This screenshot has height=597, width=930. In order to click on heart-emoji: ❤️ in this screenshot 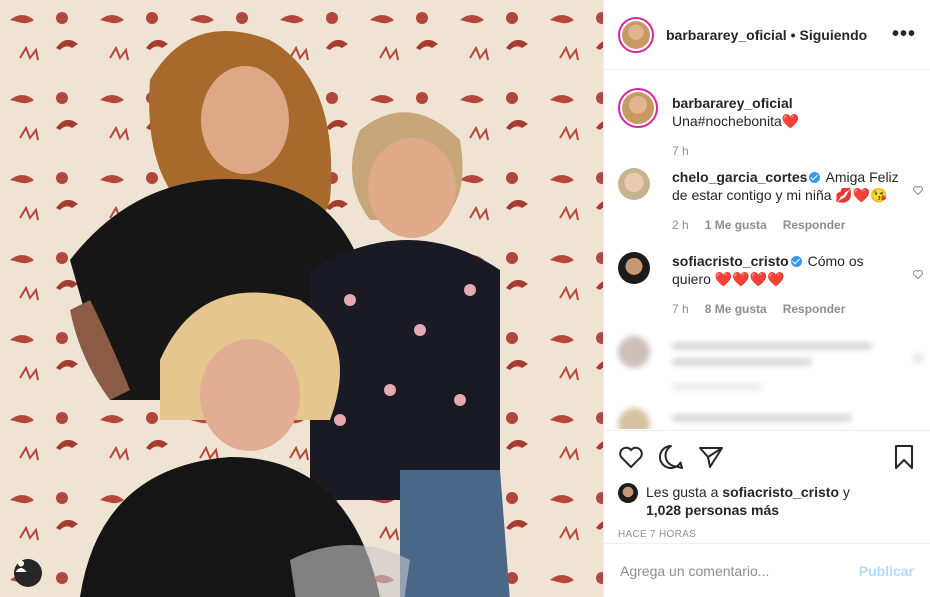, I will do `click(790, 121)`.